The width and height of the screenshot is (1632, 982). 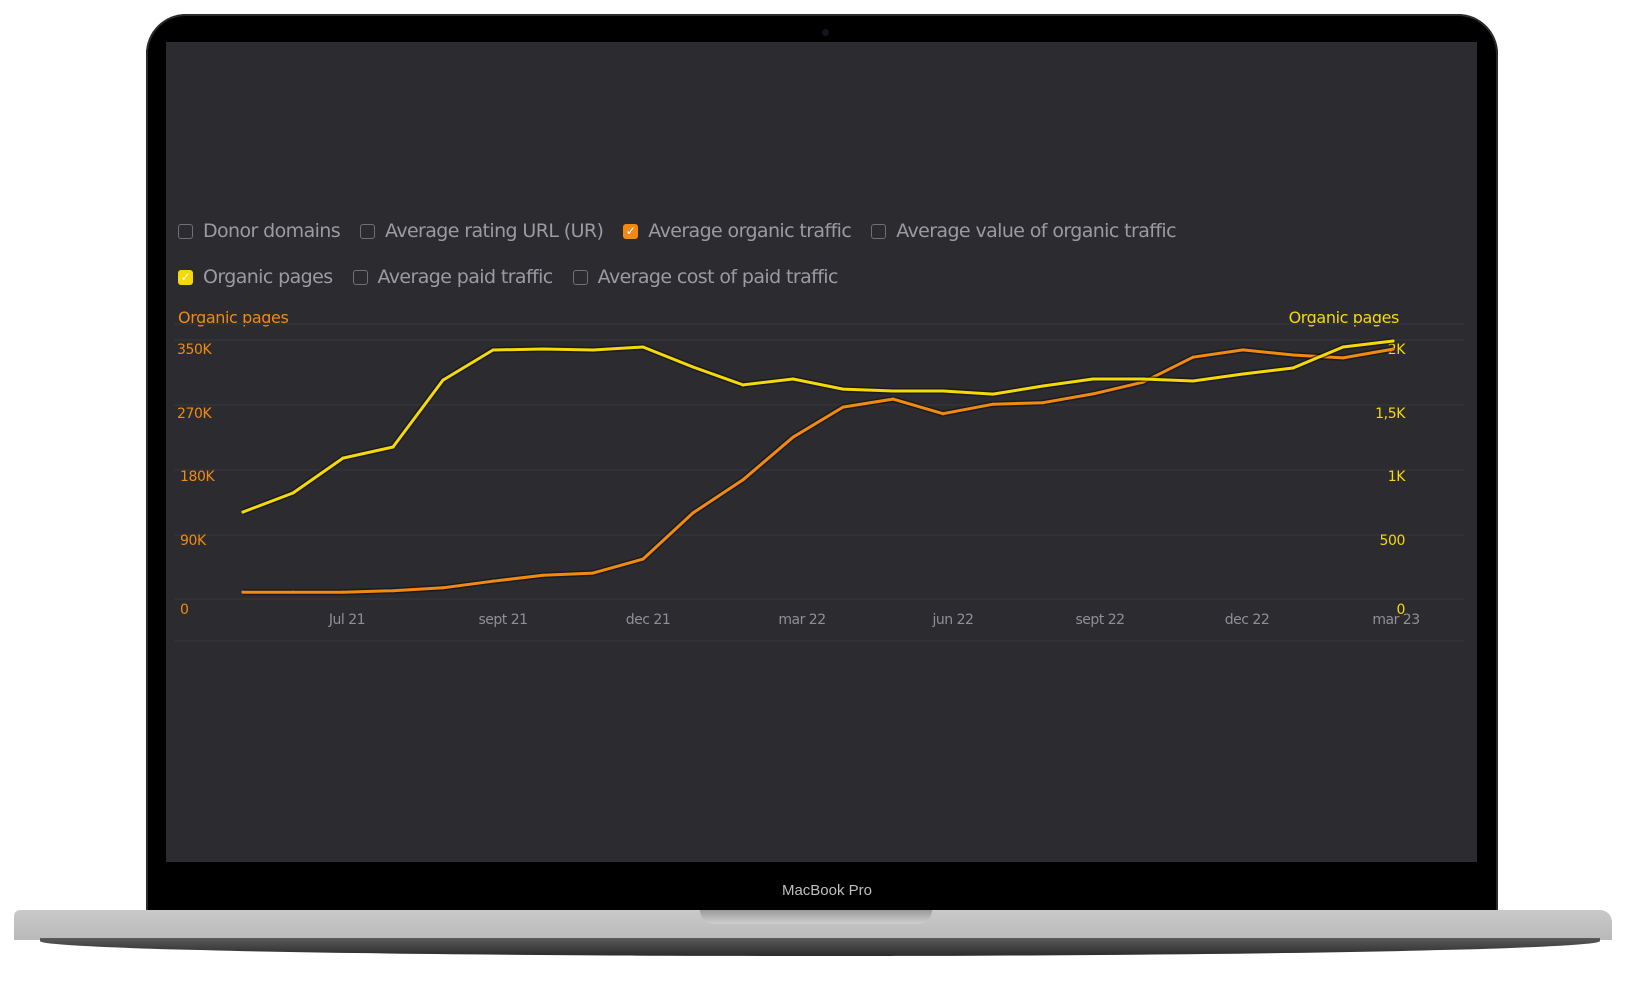 I want to click on laptop-notch, so click(x=816, y=917).